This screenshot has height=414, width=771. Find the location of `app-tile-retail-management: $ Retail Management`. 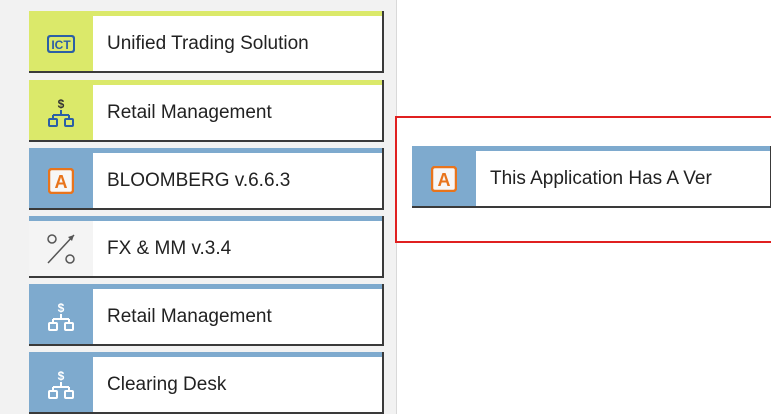

app-tile-retail-management: $ Retail Management is located at coordinates (206, 111).